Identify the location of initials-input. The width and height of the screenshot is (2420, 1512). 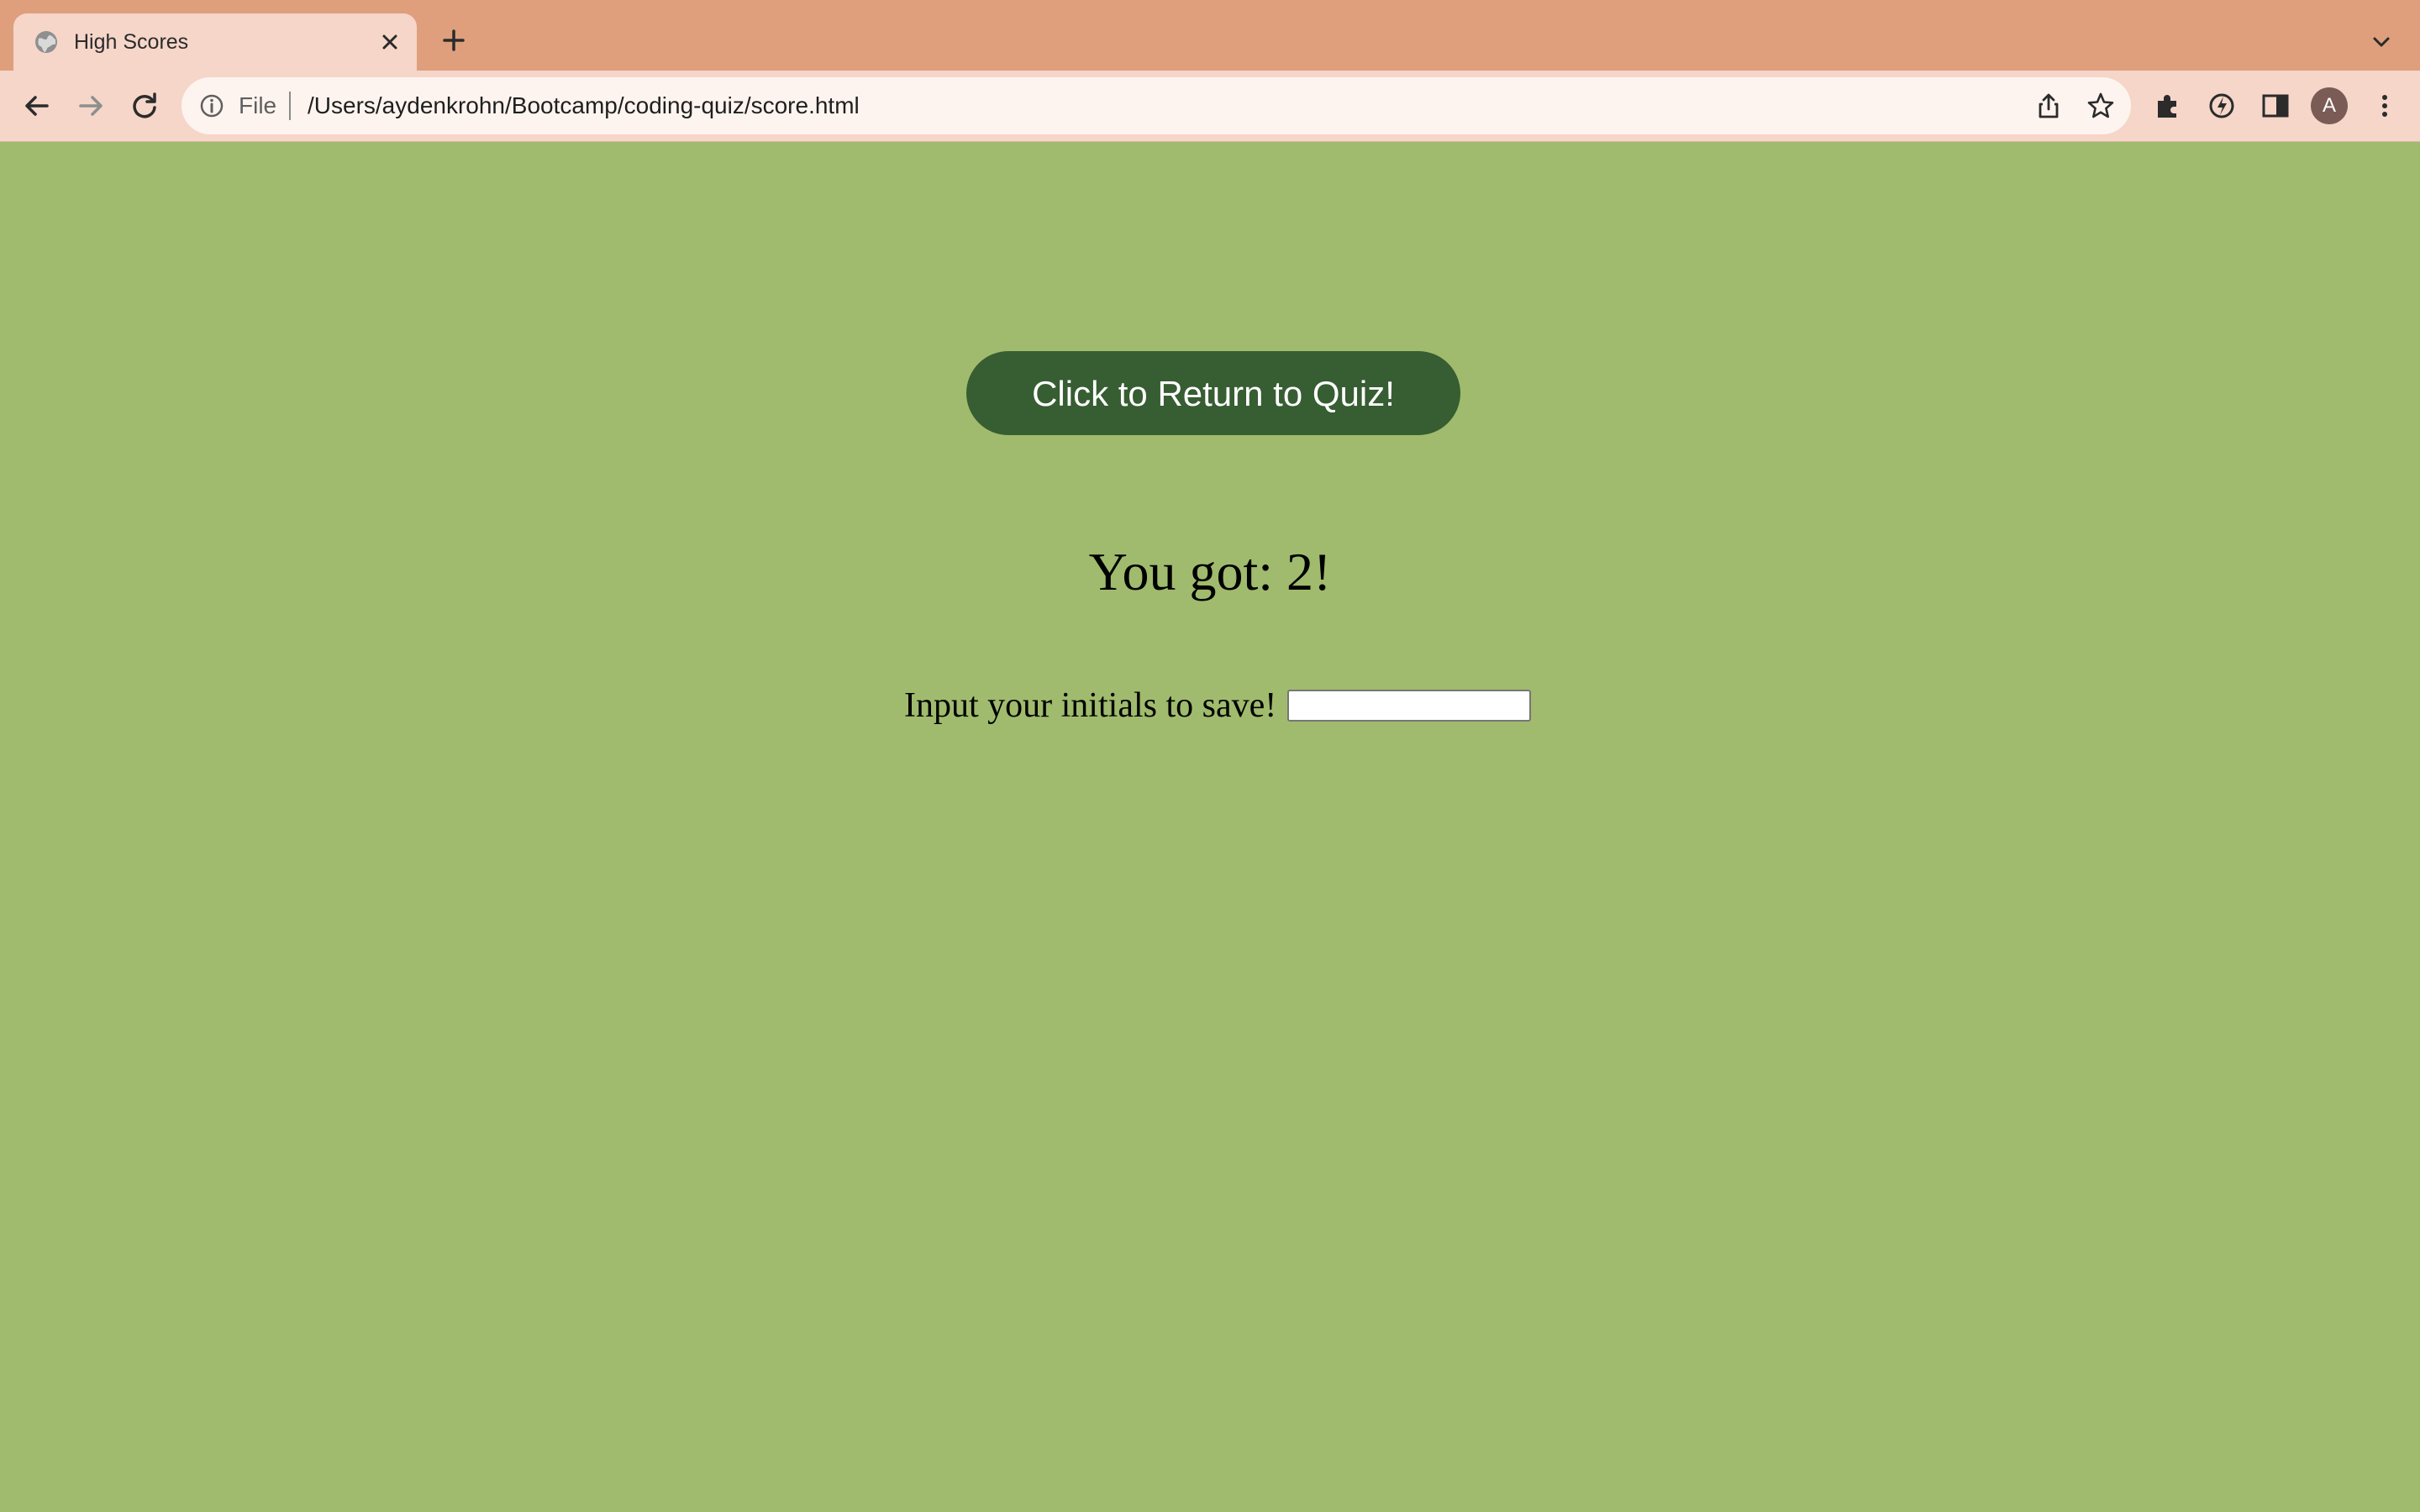
(1408, 706).